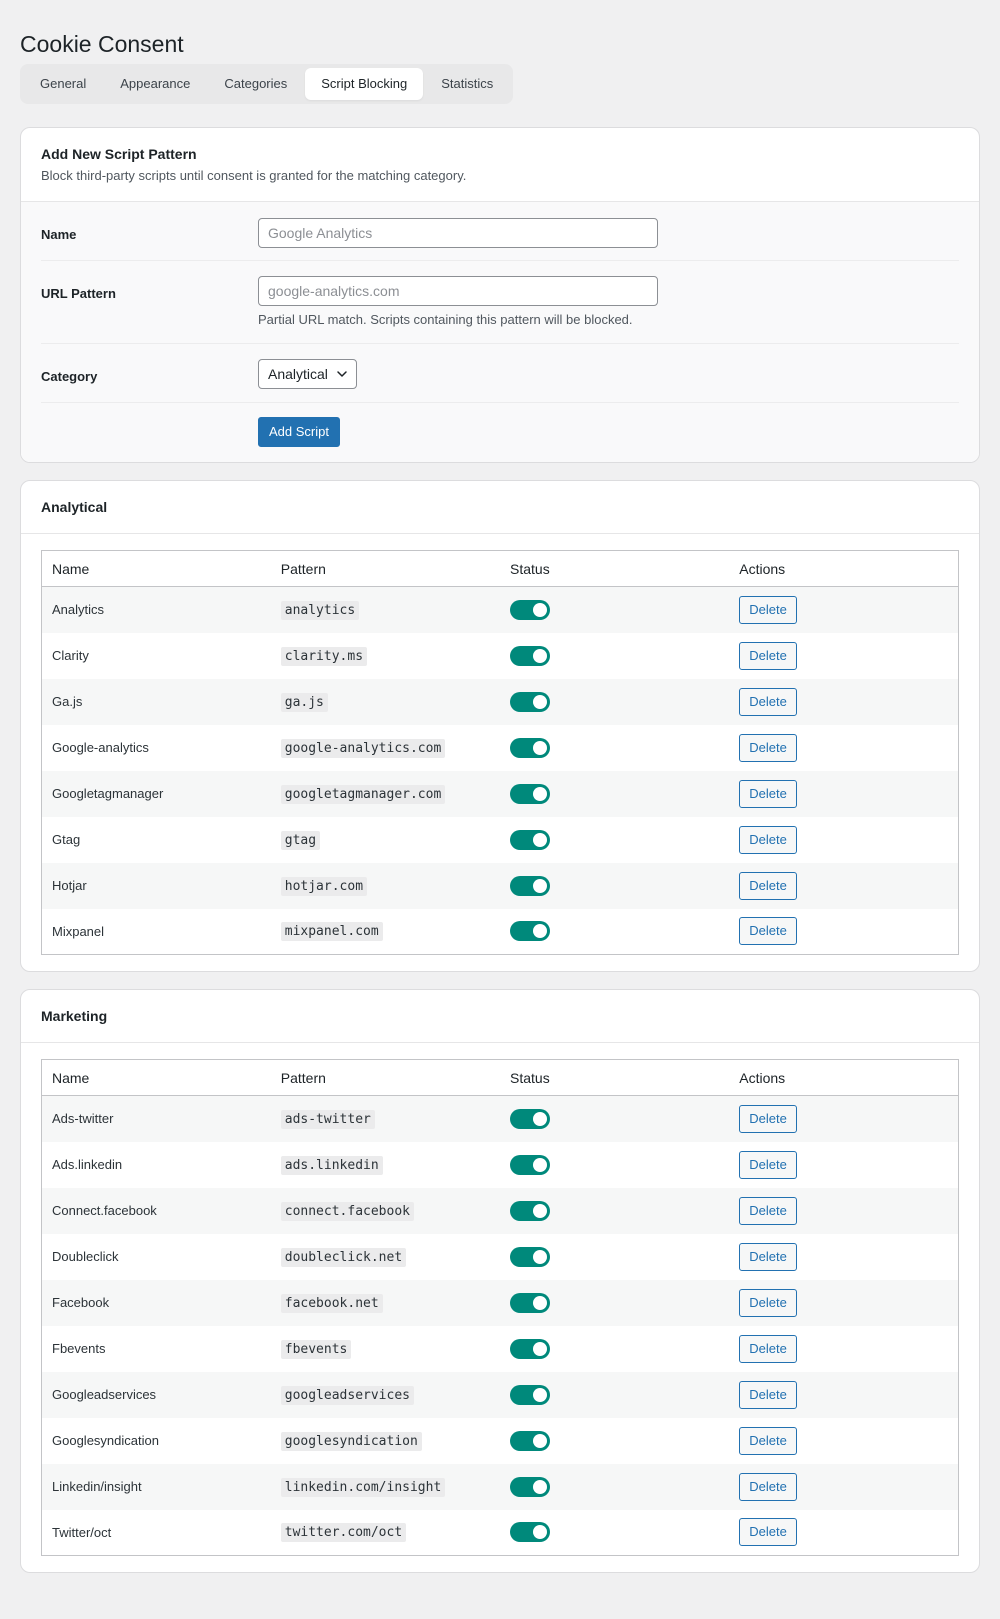 The height and width of the screenshot is (1619, 1000). Describe the element at coordinates (458, 291) in the screenshot. I see `url-pattern-input` at that location.